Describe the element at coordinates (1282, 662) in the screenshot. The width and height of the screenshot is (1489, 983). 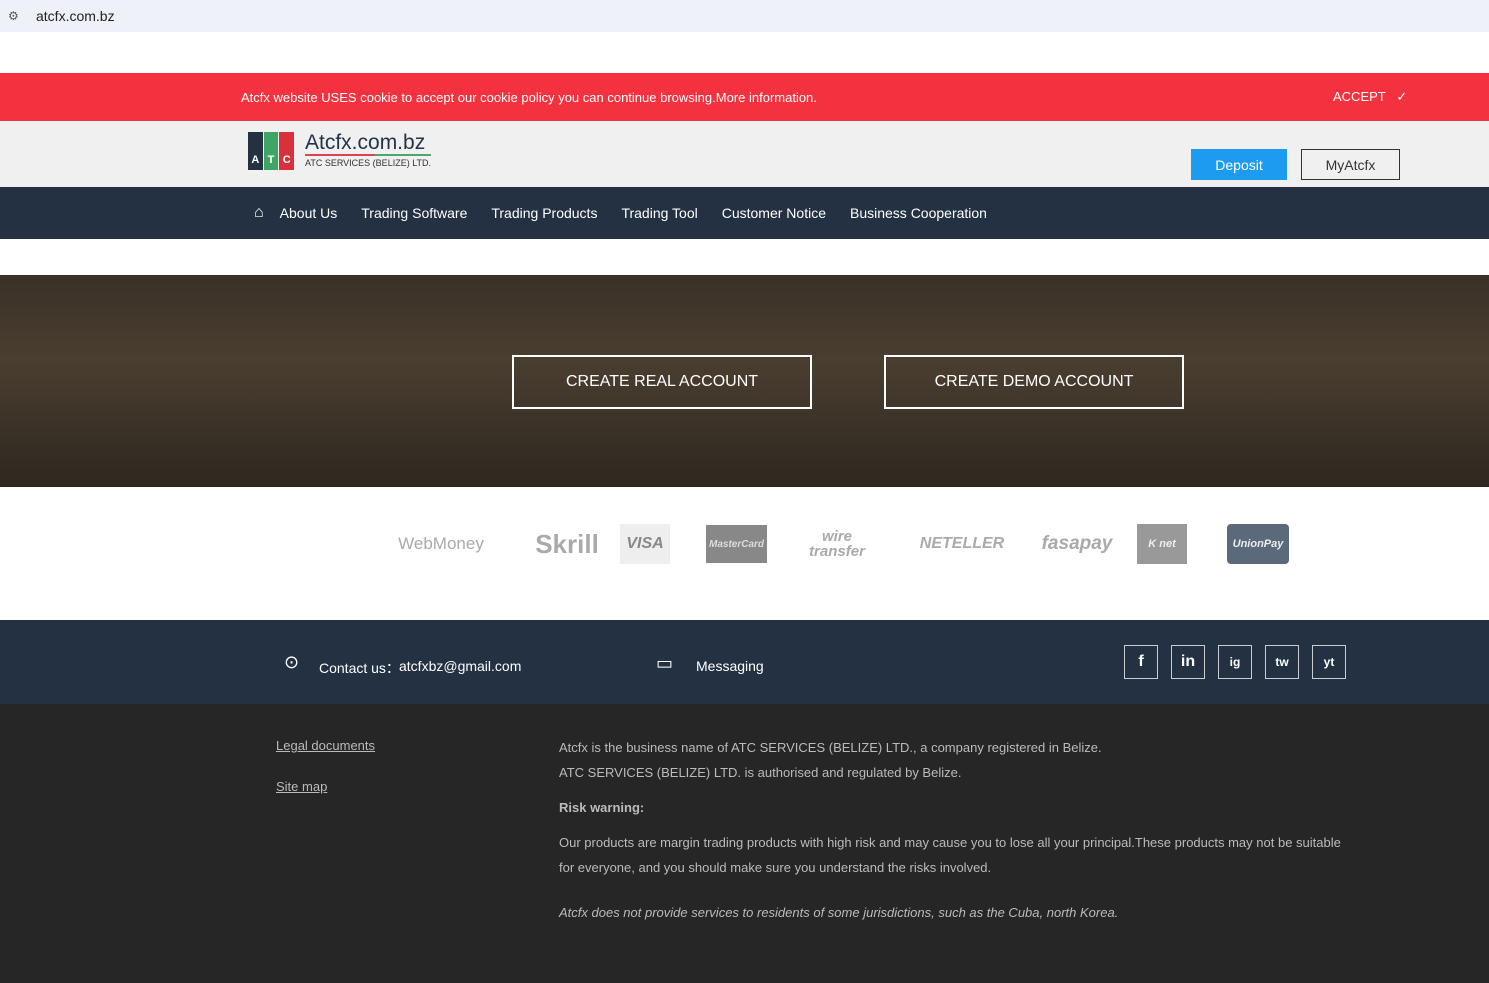
I see `twitter-icon: tw` at that location.